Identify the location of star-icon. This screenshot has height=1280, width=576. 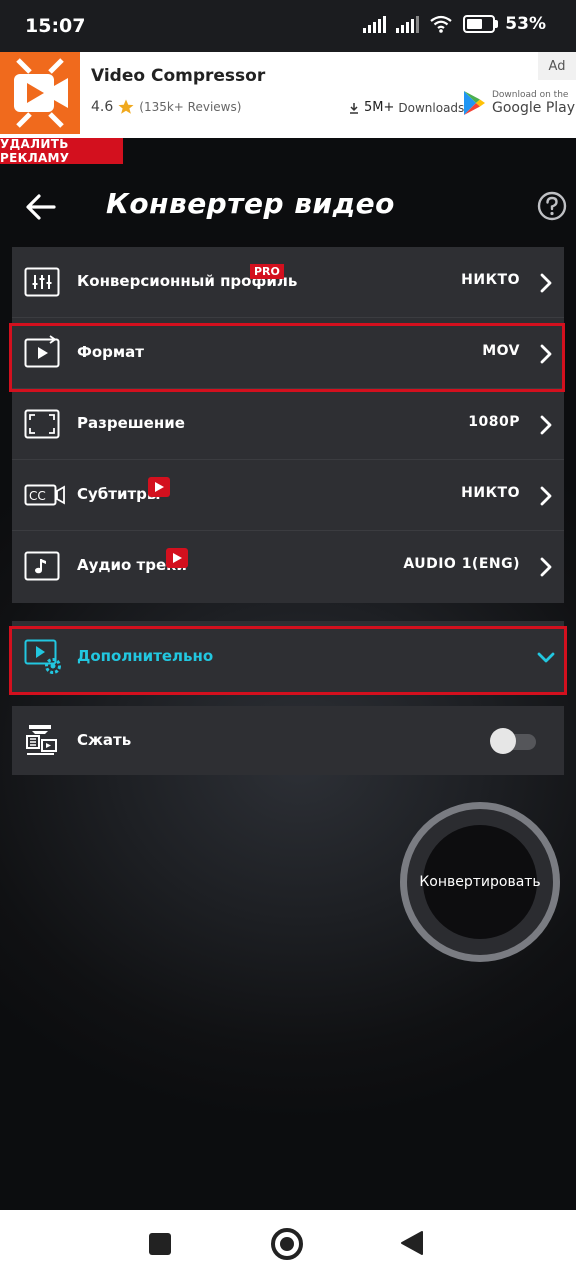
(126, 106).